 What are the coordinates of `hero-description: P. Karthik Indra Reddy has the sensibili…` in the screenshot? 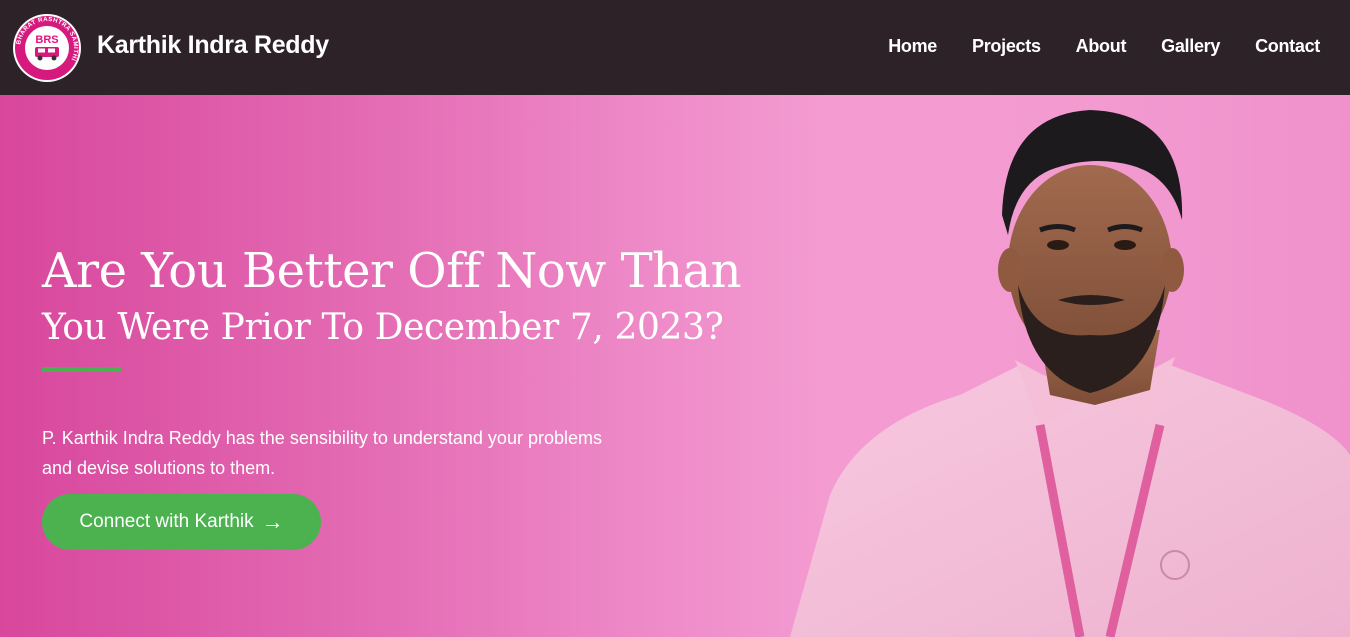 It's located at (322, 453).